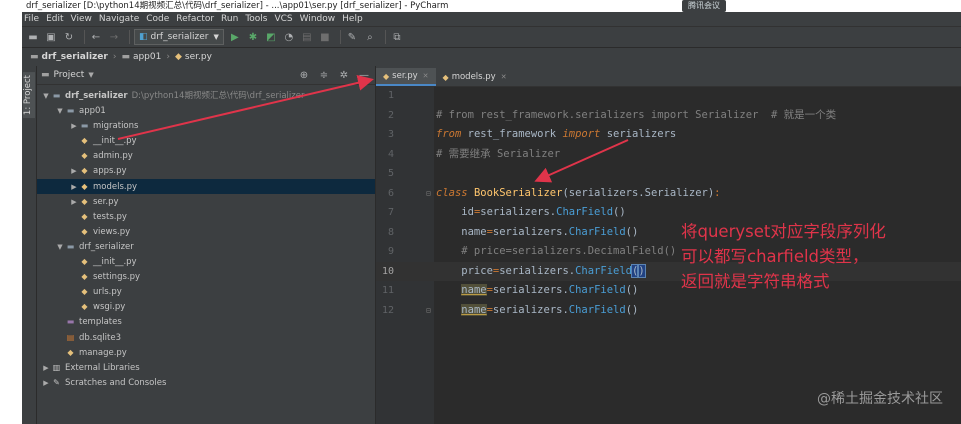 The image size is (961, 424). I want to click on code-line: 10 price=serializers.CharField(), so click(668, 271).